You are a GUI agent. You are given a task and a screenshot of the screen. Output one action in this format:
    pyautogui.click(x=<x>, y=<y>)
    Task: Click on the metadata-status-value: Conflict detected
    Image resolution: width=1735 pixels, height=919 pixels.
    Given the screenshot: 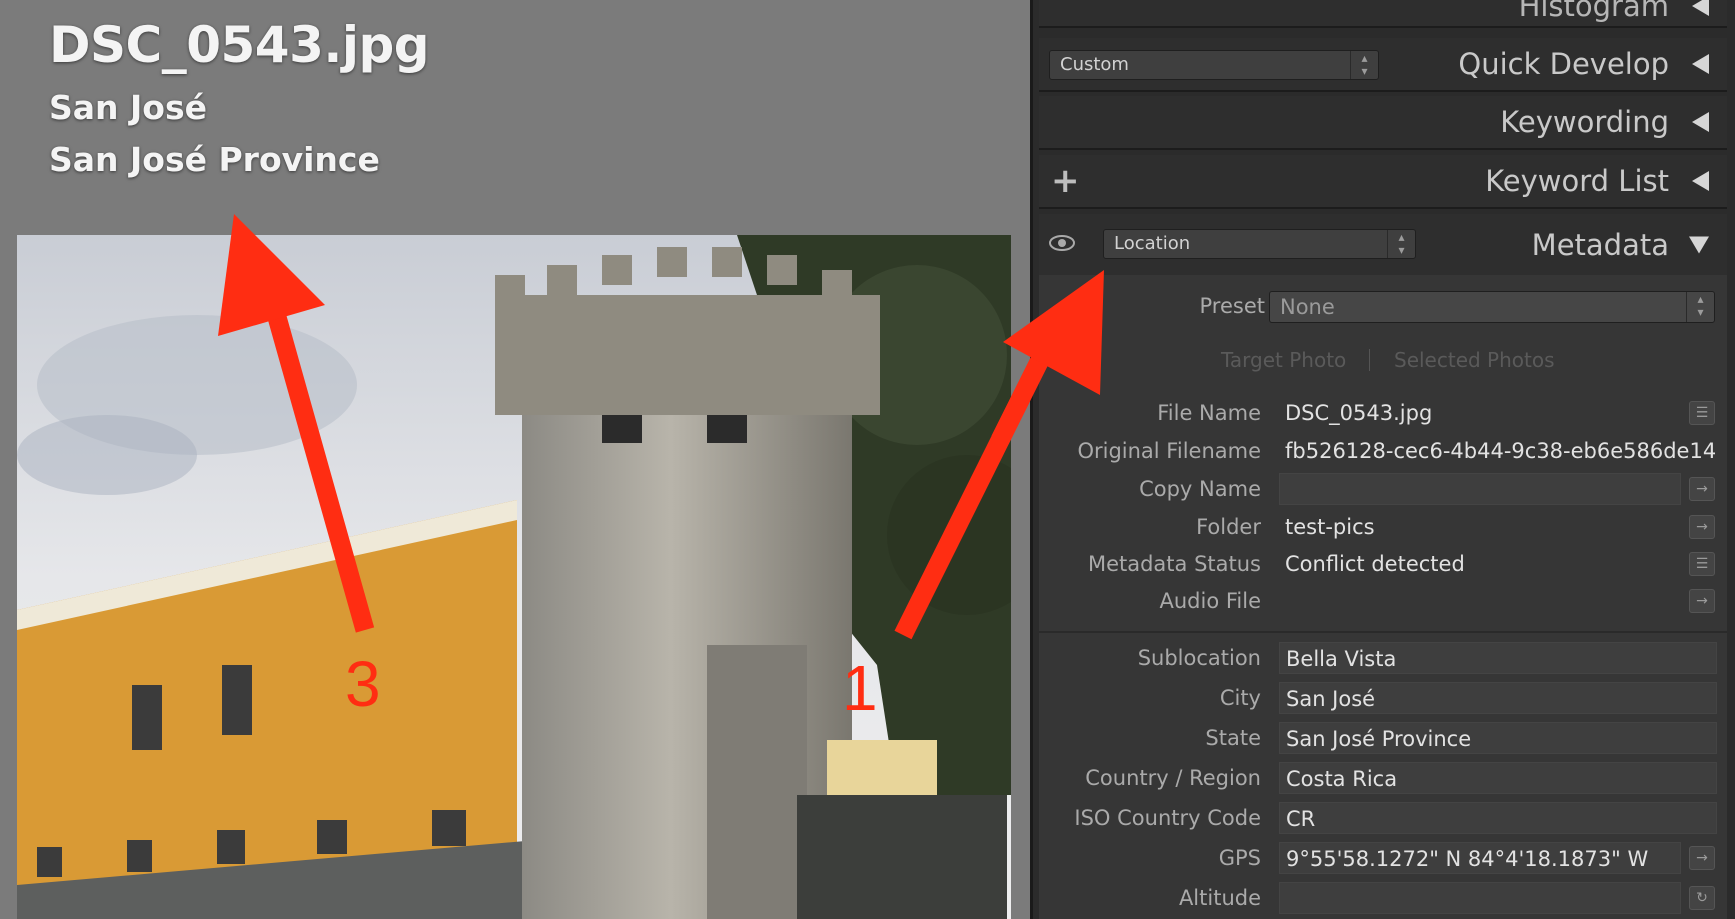 What is the action you would take?
    pyautogui.click(x=1375, y=564)
    